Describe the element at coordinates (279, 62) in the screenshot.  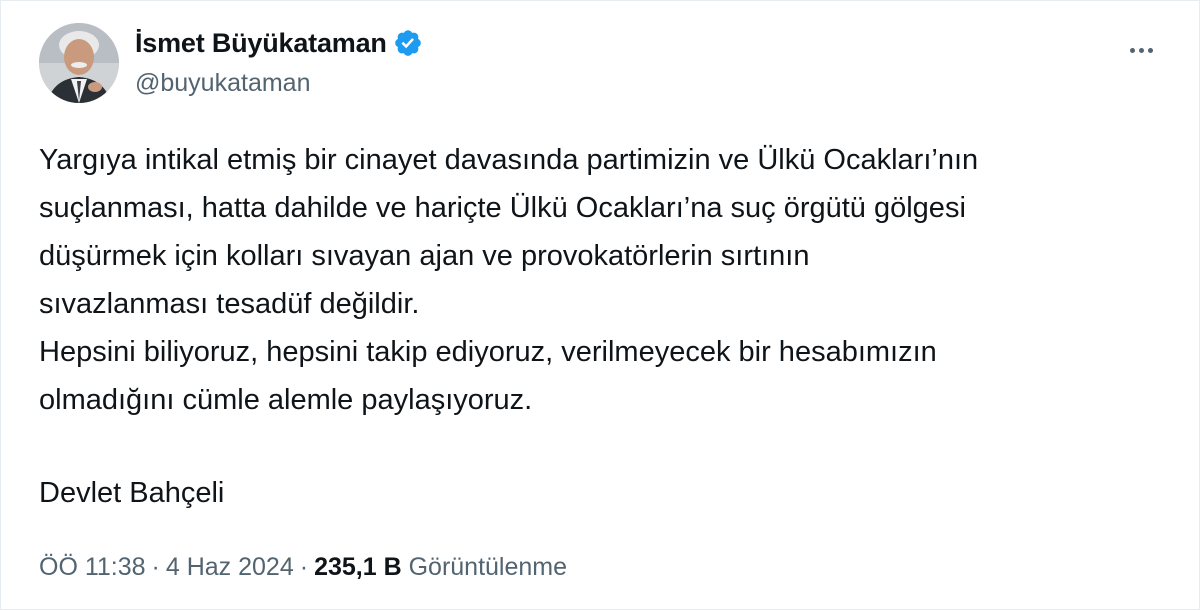
I see `user-info: İsmet Büyükataman @buyukataman` at that location.